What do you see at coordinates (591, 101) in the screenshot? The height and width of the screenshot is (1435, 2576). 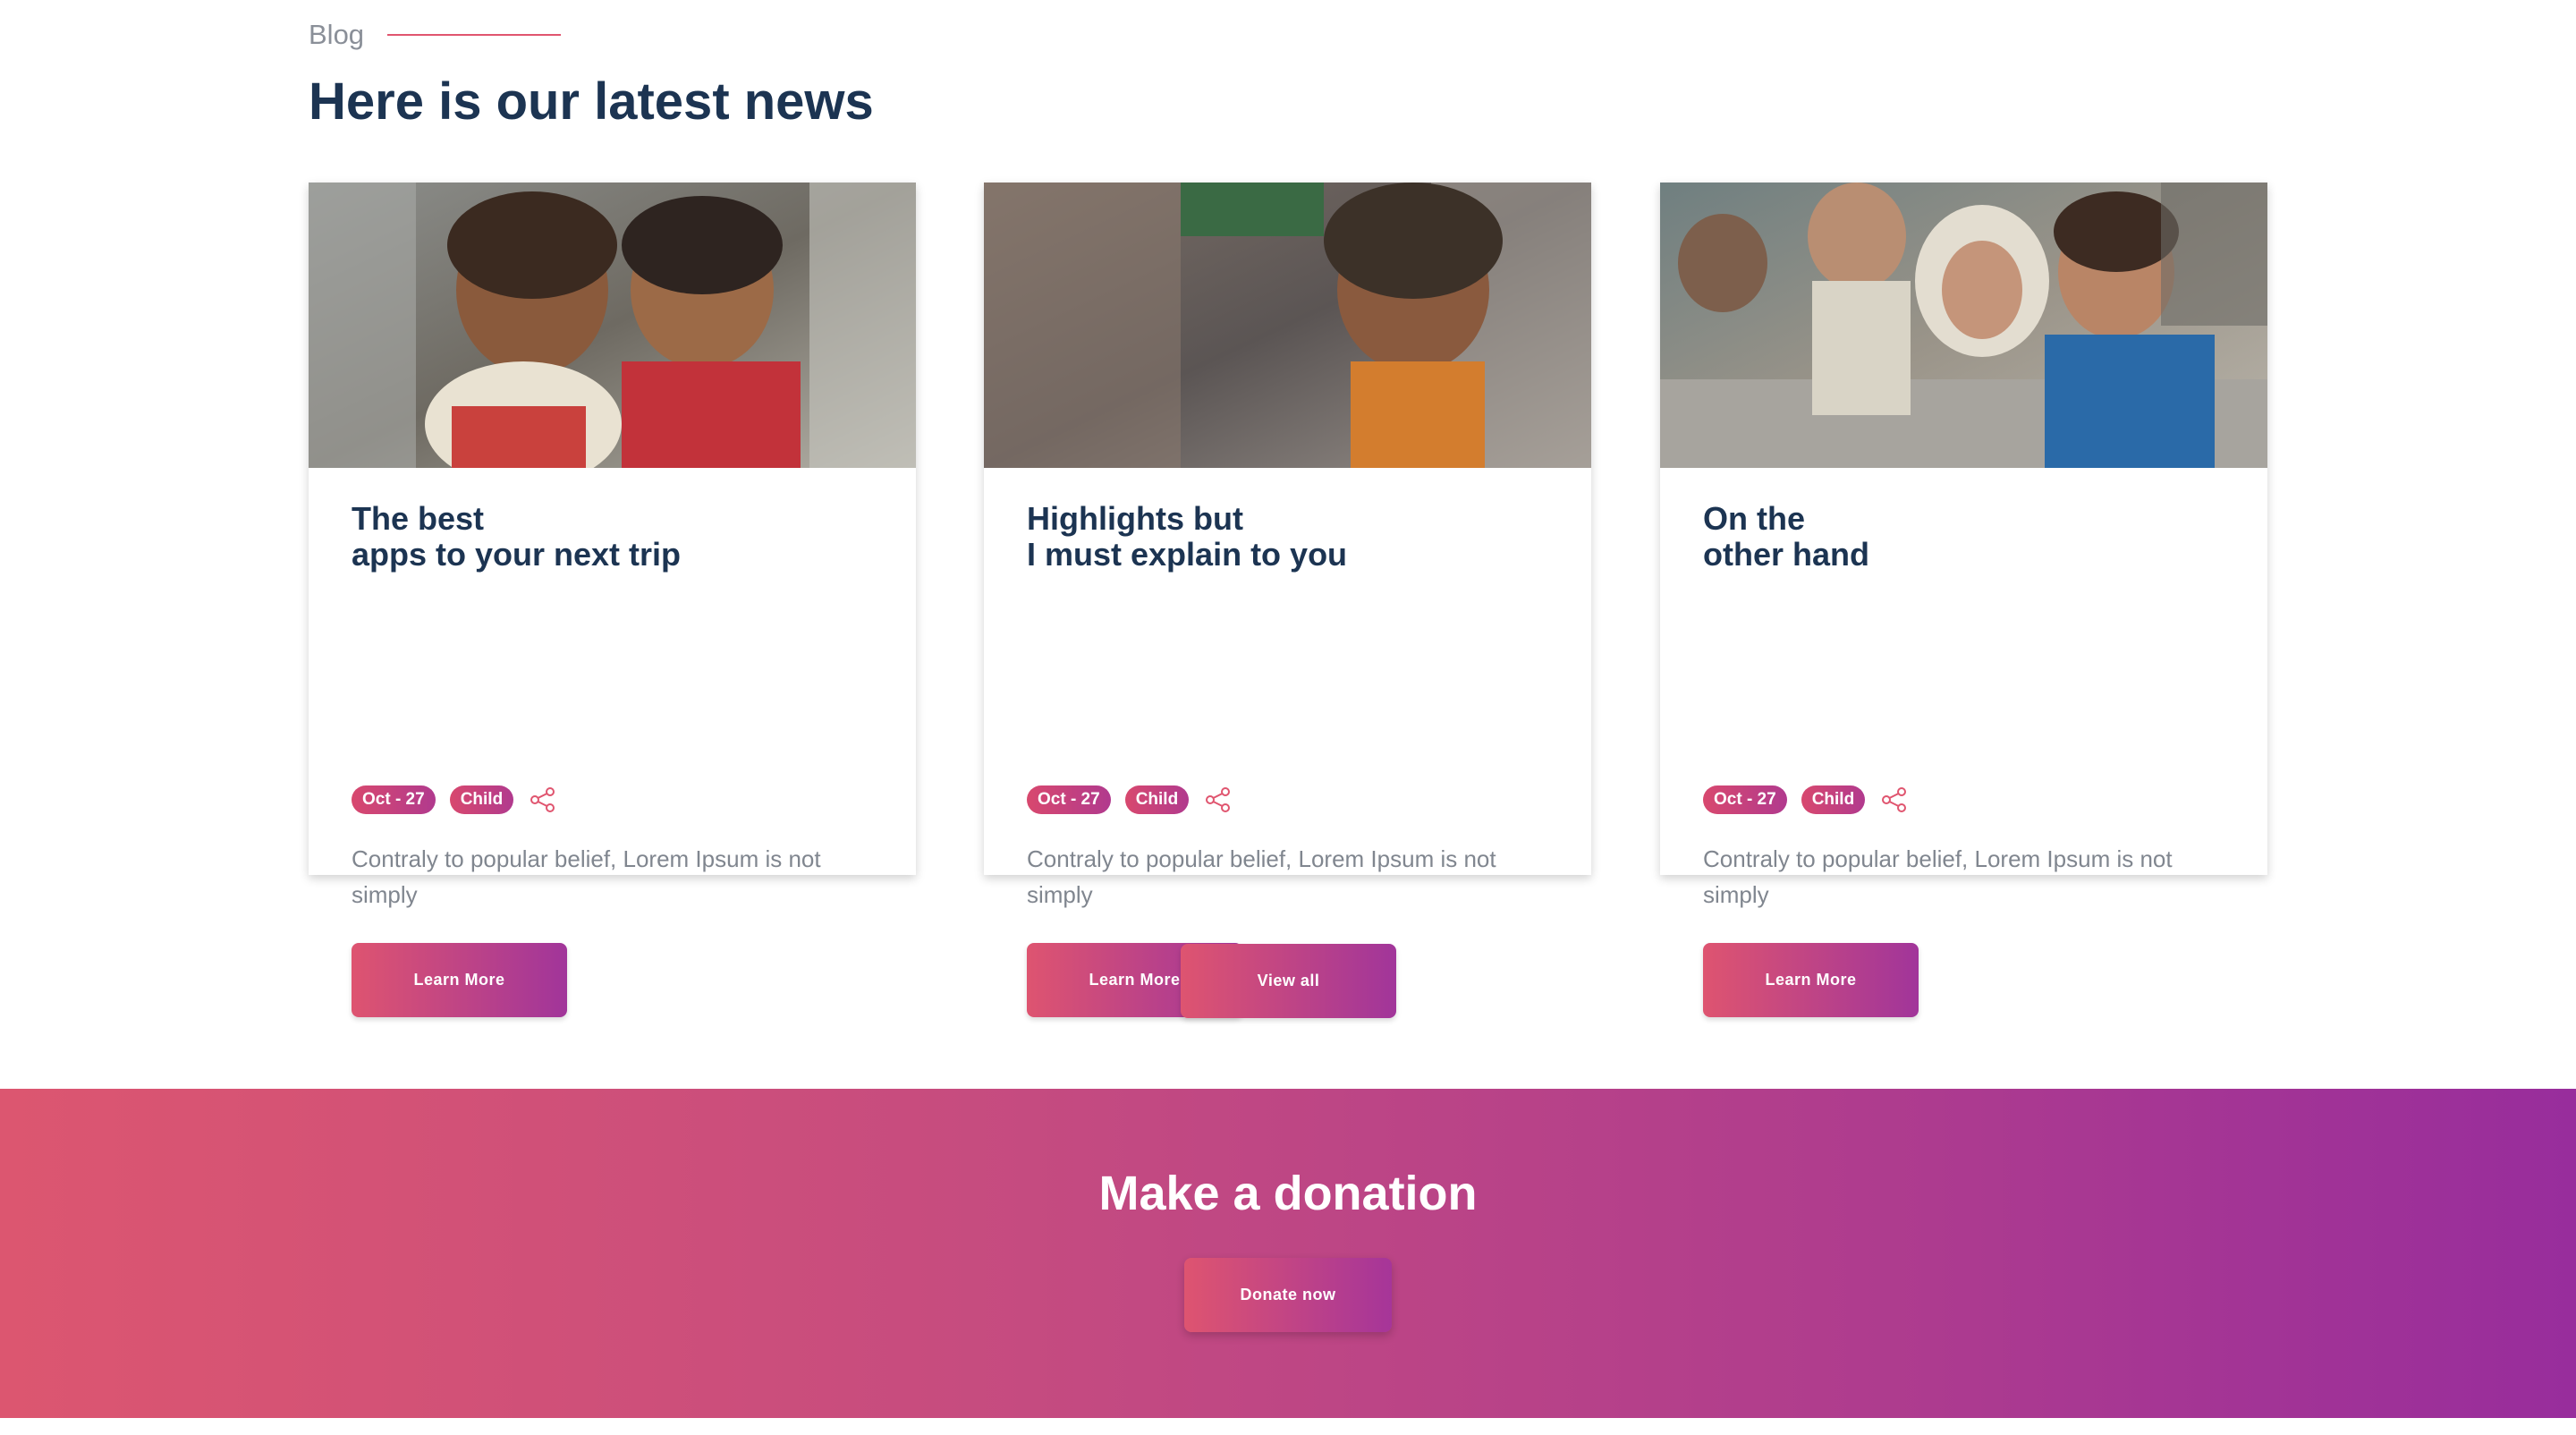 I see `page-title: Here is our latest news` at bounding box center [591, 101].